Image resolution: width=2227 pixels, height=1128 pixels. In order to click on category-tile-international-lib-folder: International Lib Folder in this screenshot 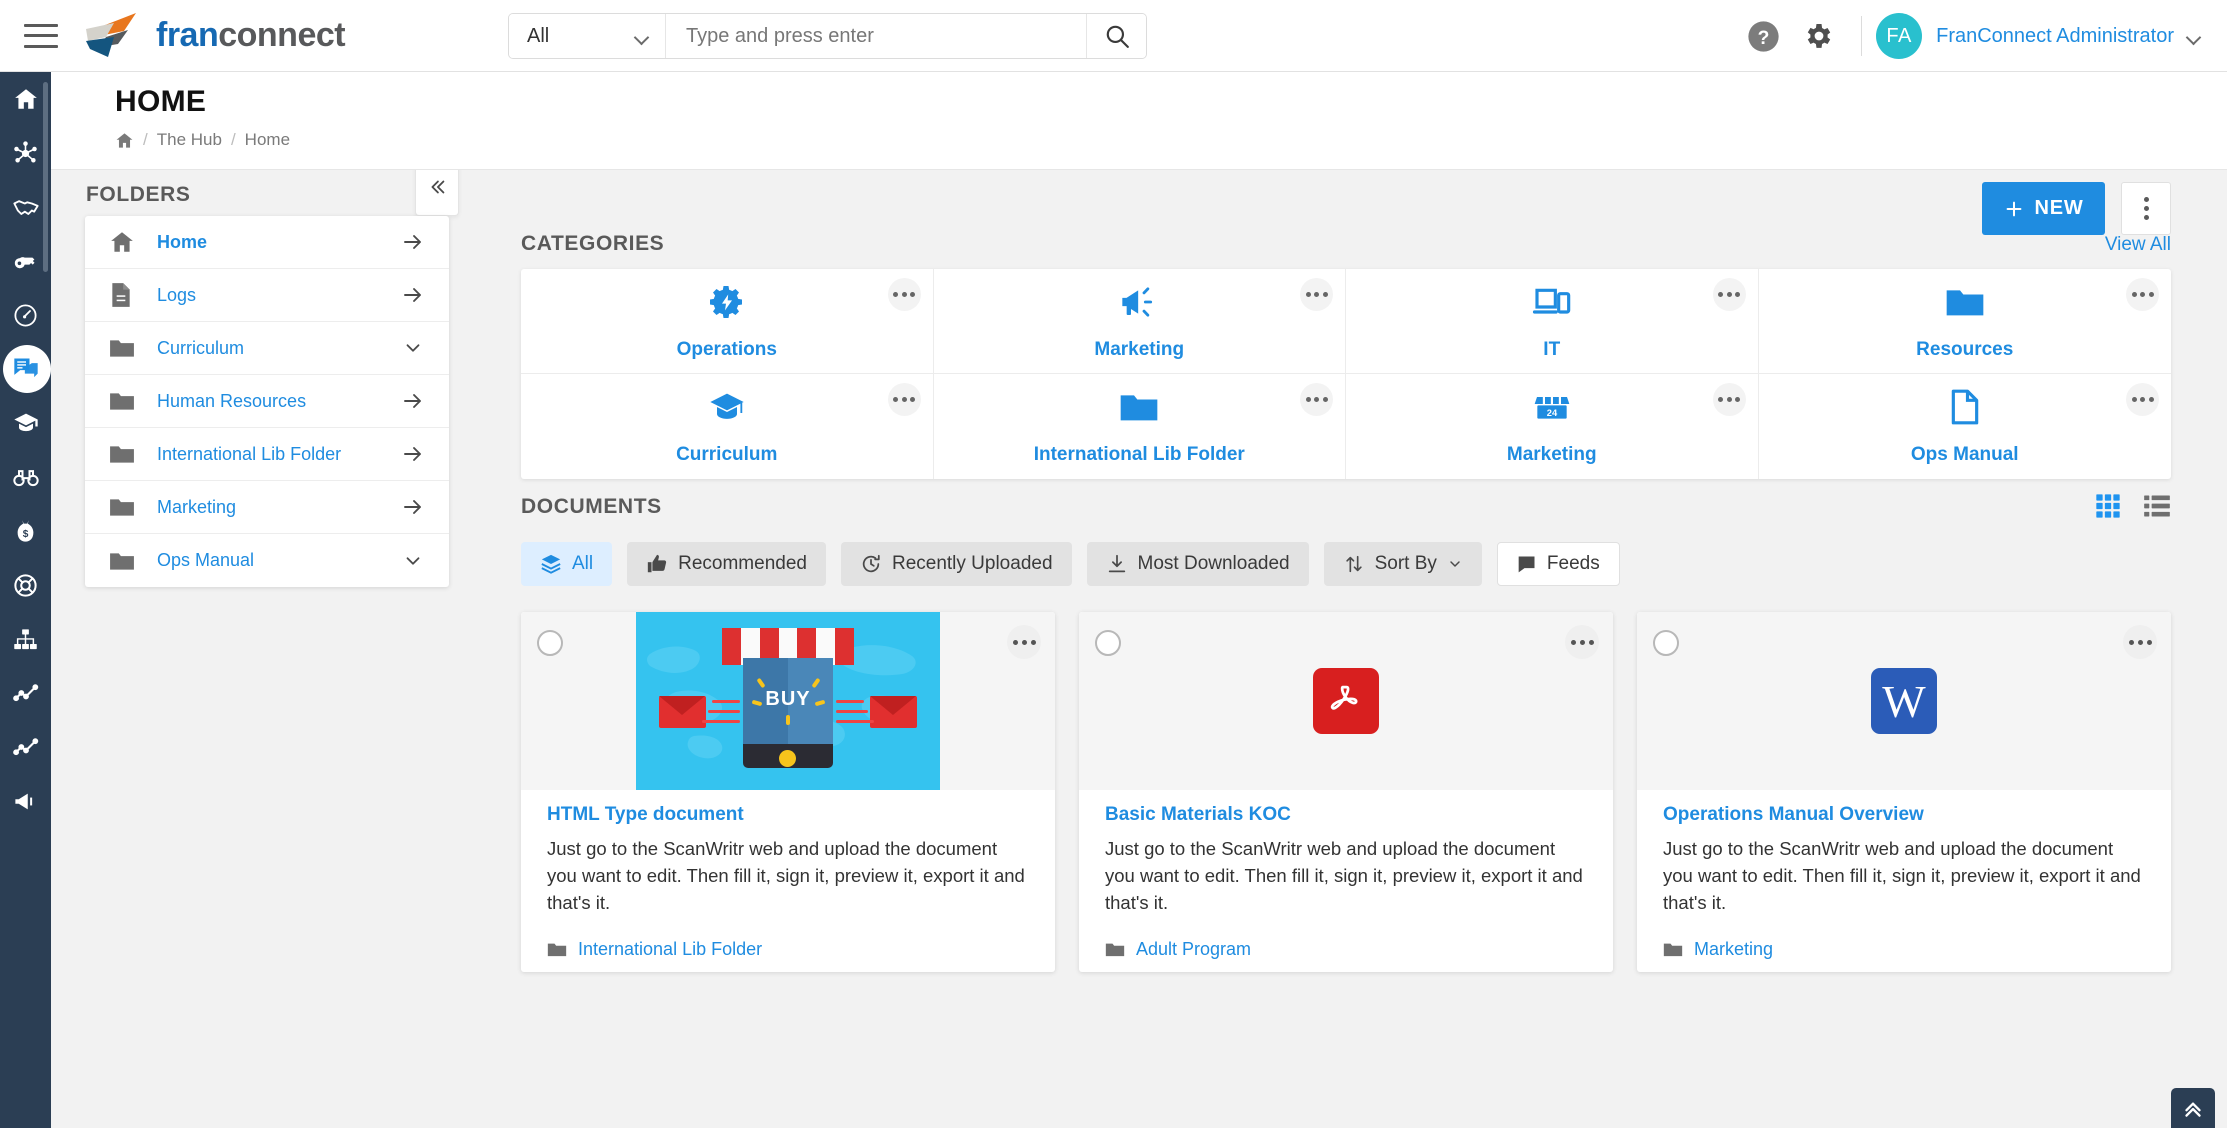, I will do `click(1140, 426)`.